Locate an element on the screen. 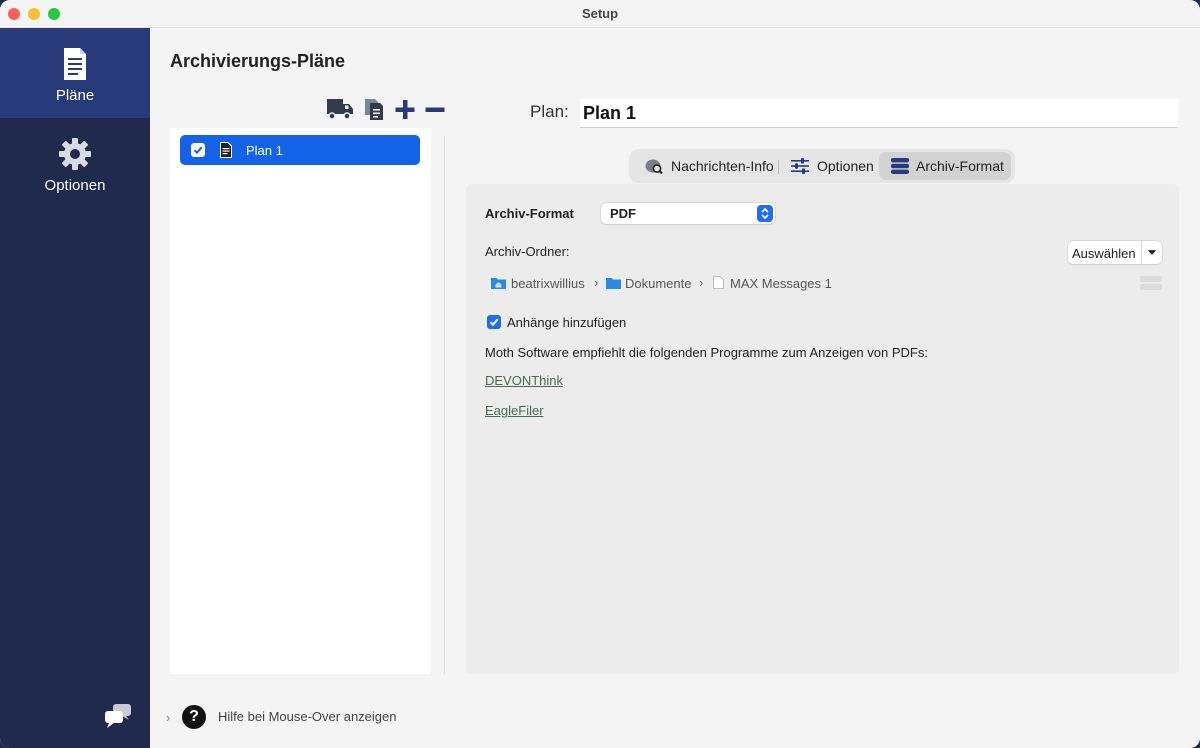  sidebar-item-optionen: Optionen is located at coordinates (75, 163).